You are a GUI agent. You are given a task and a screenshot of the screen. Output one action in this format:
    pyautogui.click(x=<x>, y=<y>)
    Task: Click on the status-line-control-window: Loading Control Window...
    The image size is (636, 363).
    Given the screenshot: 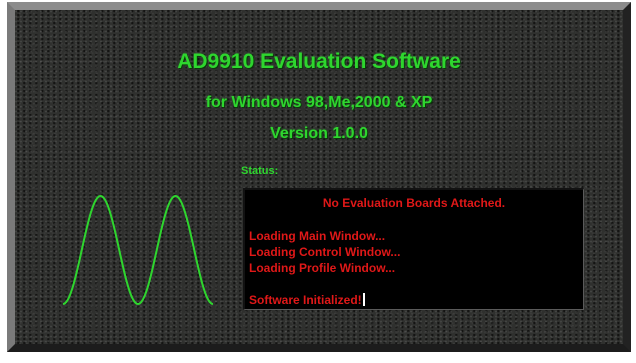 What is the action you would take?
    pyautogui.click(x=325, y=252)
    